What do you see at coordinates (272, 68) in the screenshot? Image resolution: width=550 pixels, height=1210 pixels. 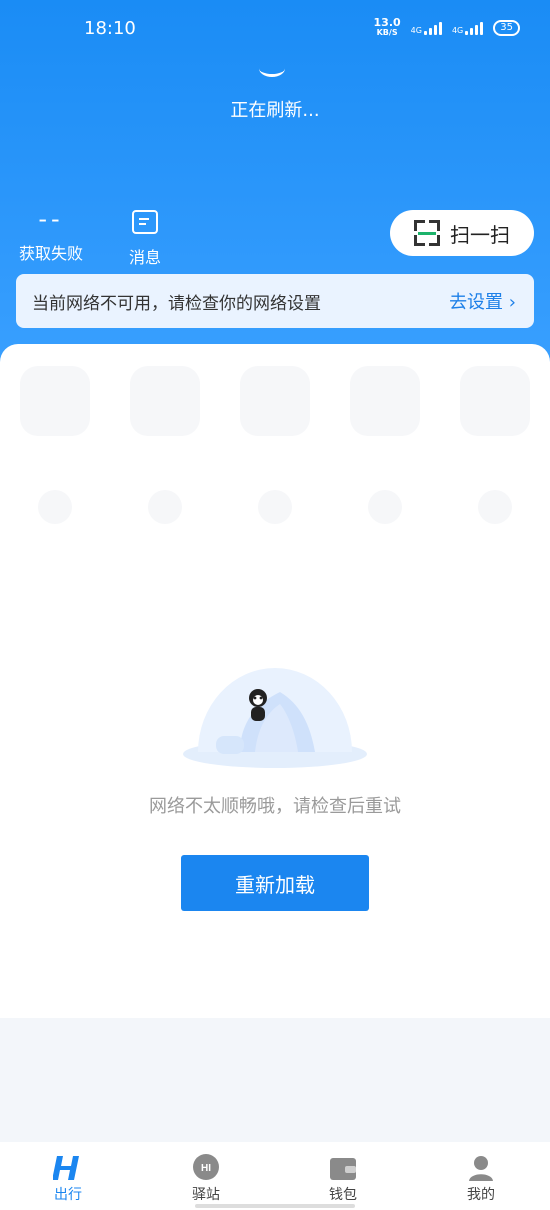 I see `refresh-spinner-icon` at bounding box center [272, 68].